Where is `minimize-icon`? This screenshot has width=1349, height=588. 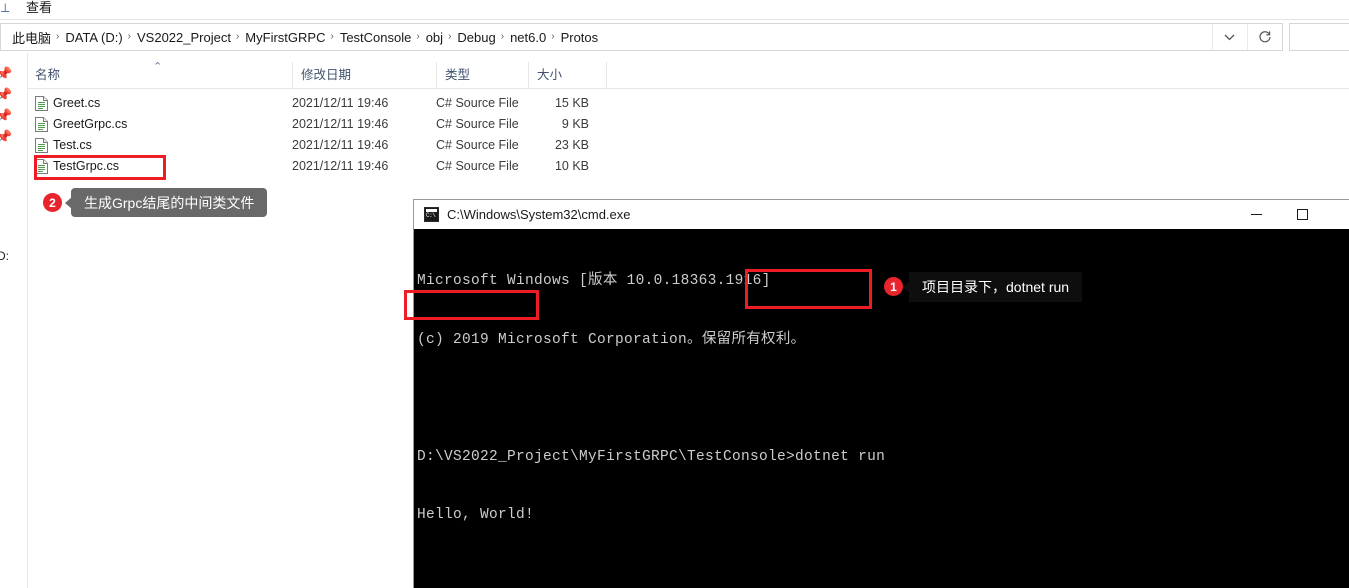 minimize-icon is located at coordinates (1256, 214).